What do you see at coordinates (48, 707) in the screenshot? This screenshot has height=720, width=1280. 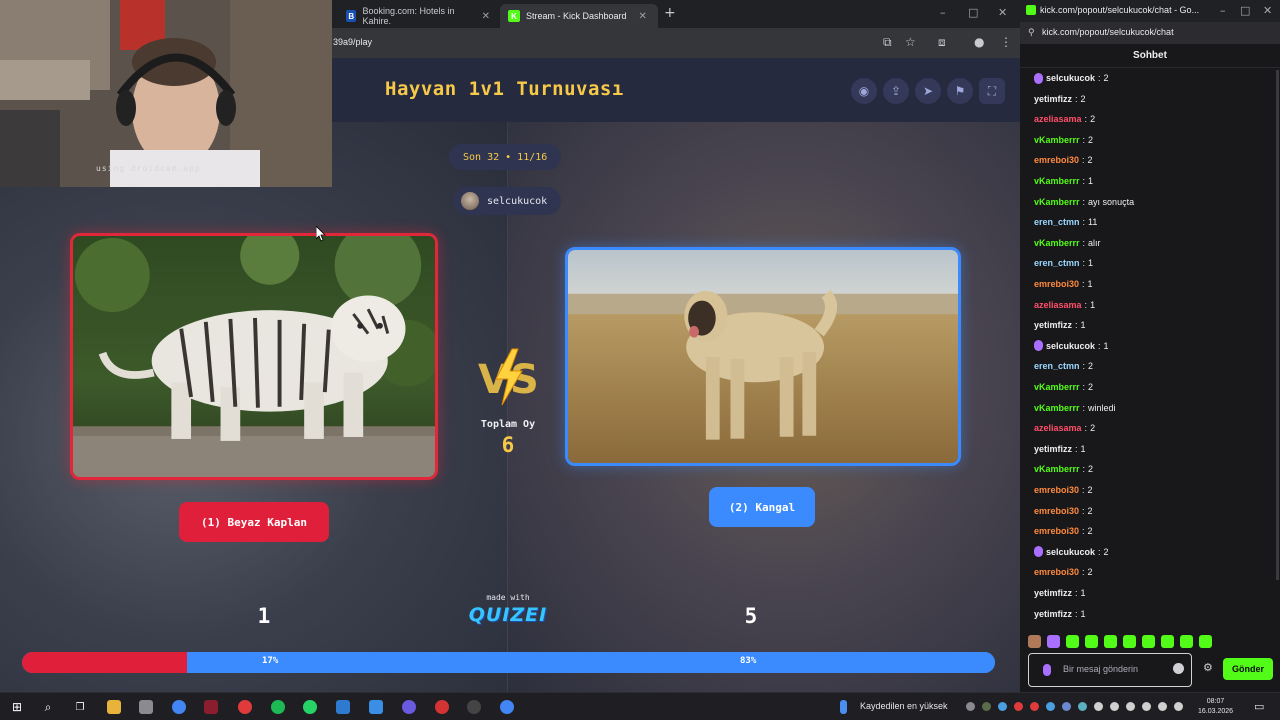 I see `search-icon: ⌕` at bounding box center [48, 707].